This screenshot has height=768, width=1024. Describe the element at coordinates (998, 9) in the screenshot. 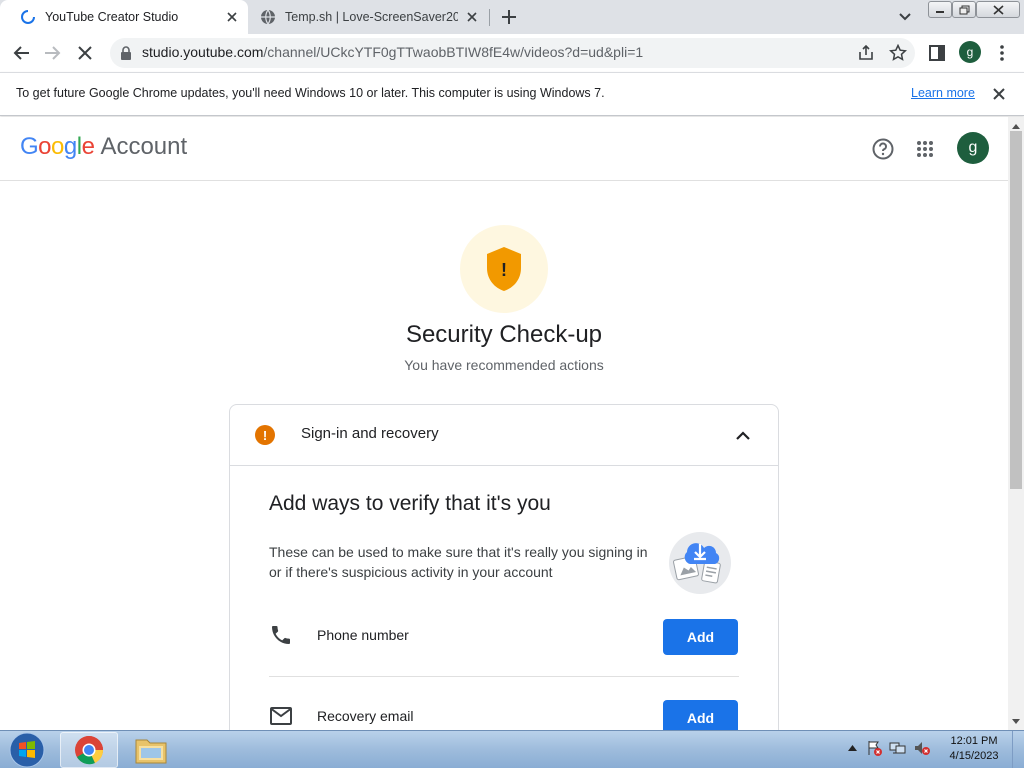

I see `window-close-button` at that location.